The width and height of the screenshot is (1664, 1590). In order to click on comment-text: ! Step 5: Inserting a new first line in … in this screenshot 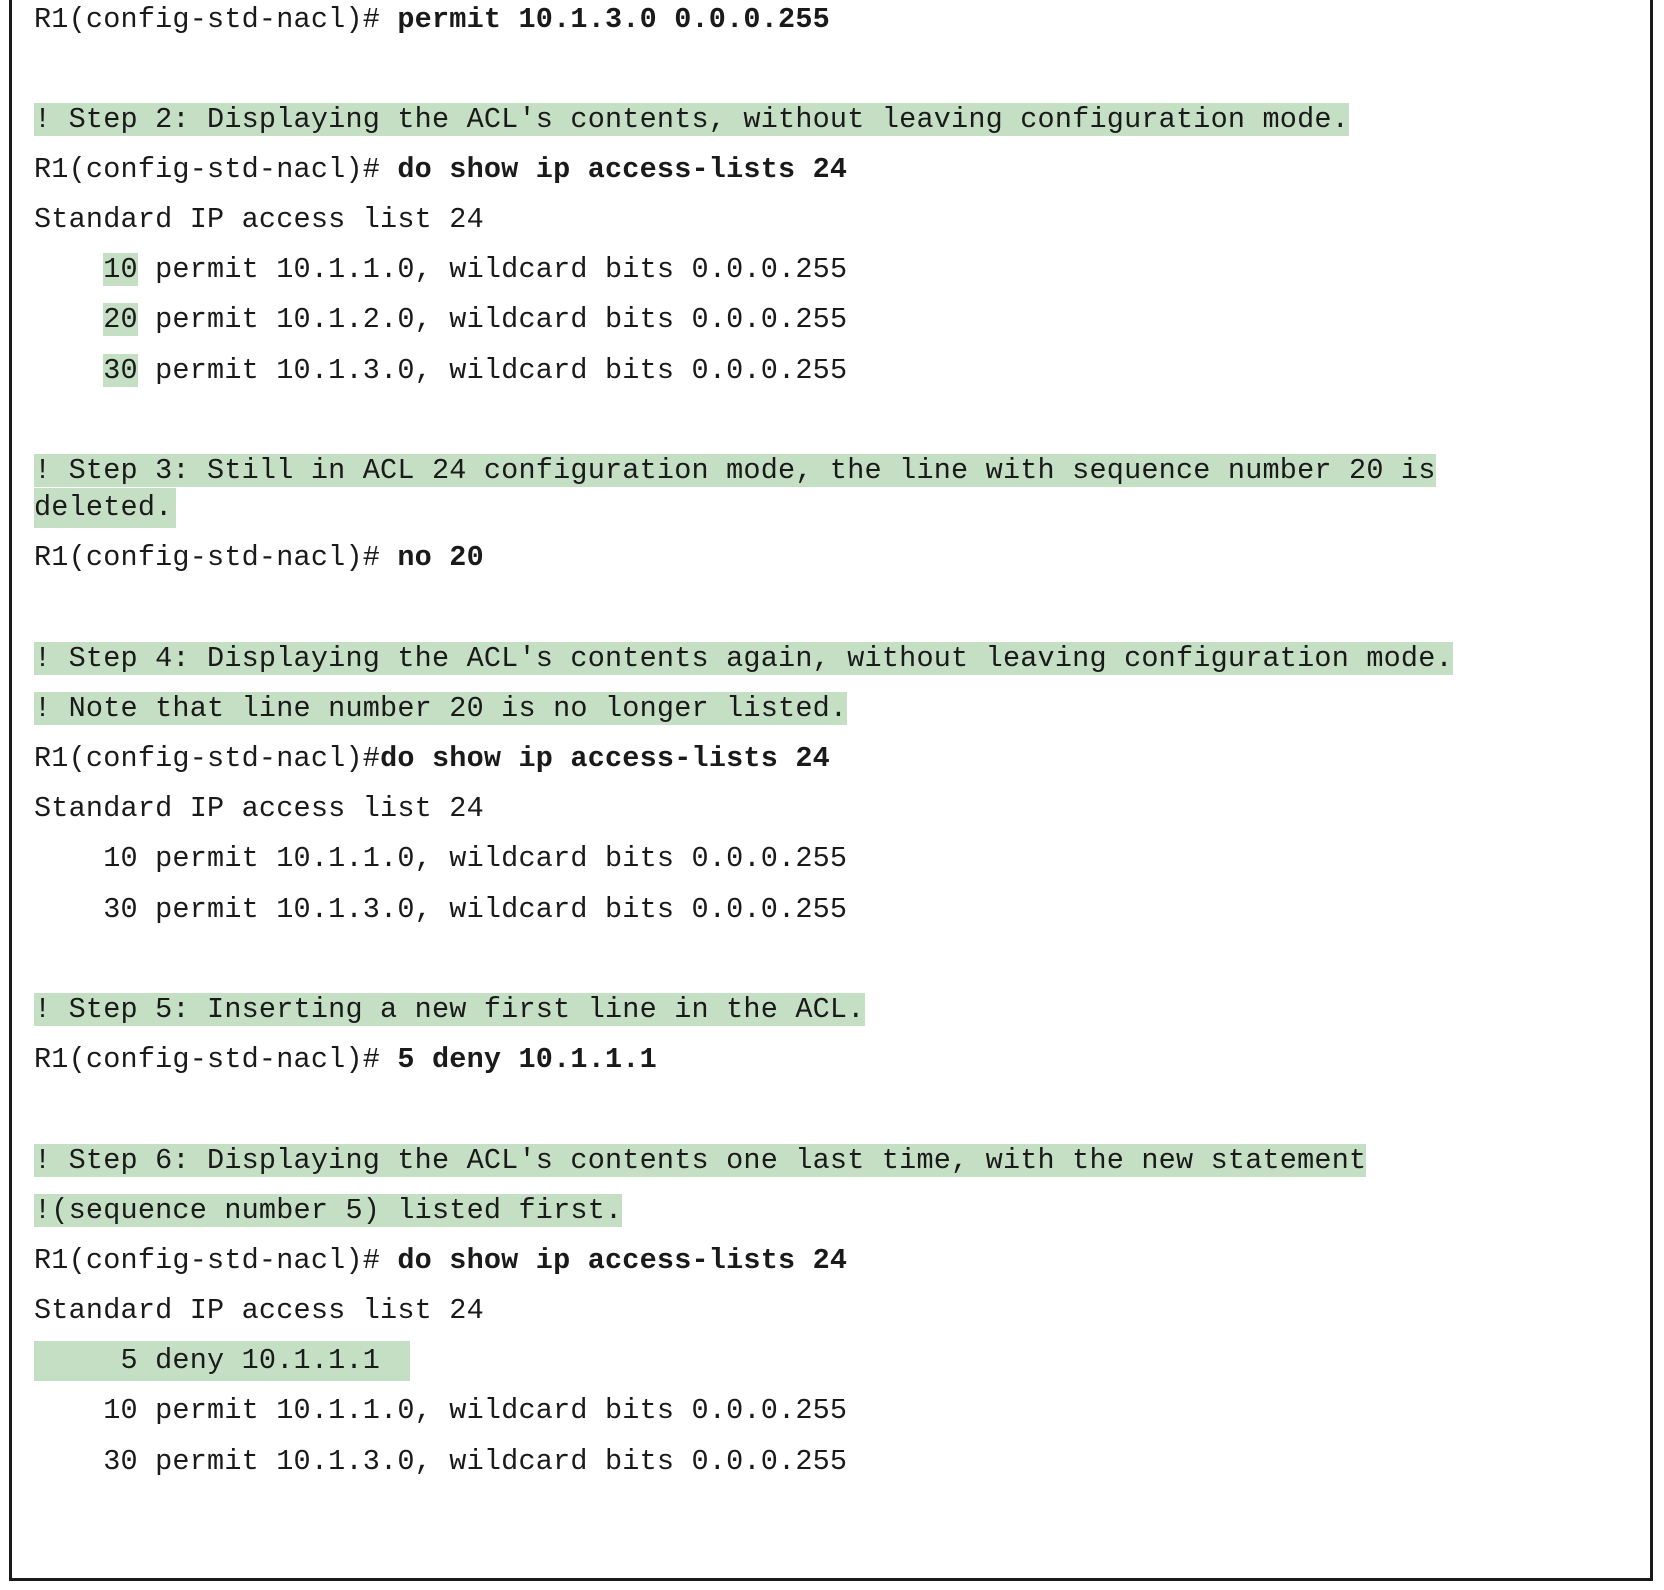, I will do `click(449, 1009)`.